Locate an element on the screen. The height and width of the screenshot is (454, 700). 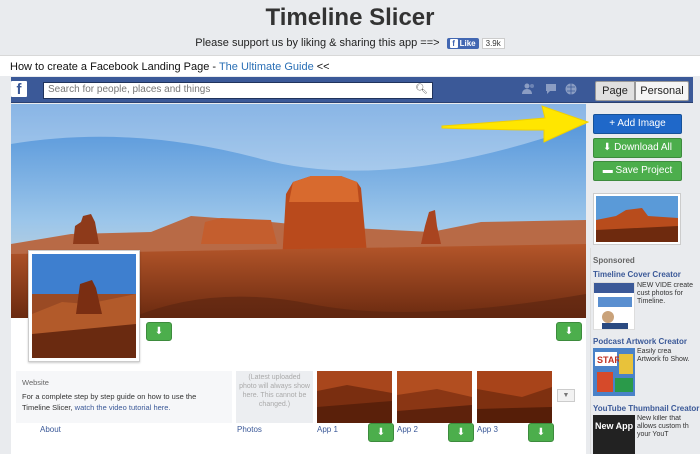
nav-about: About is located at coordinates (50, 429).